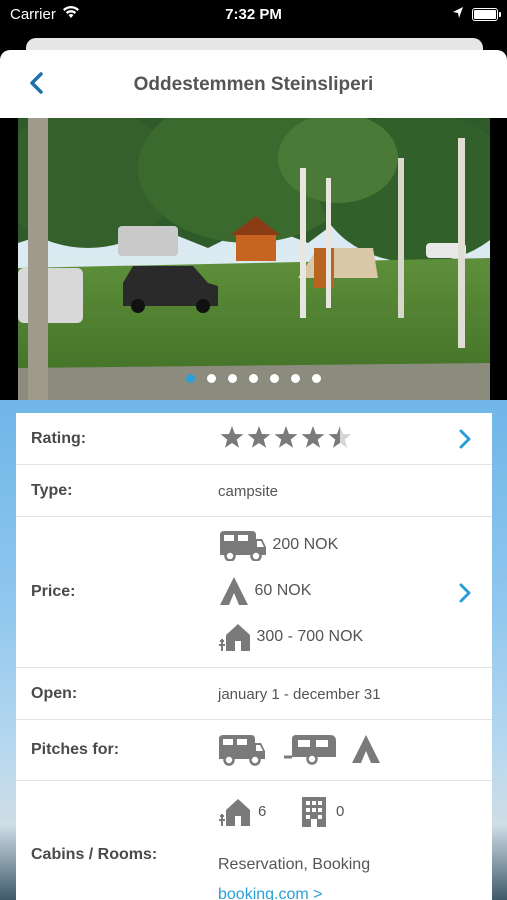  What do you see at coordinates (465, 439) in the screenshot?
I see `rating-chevron-icon` at bounding box center [465, 439].